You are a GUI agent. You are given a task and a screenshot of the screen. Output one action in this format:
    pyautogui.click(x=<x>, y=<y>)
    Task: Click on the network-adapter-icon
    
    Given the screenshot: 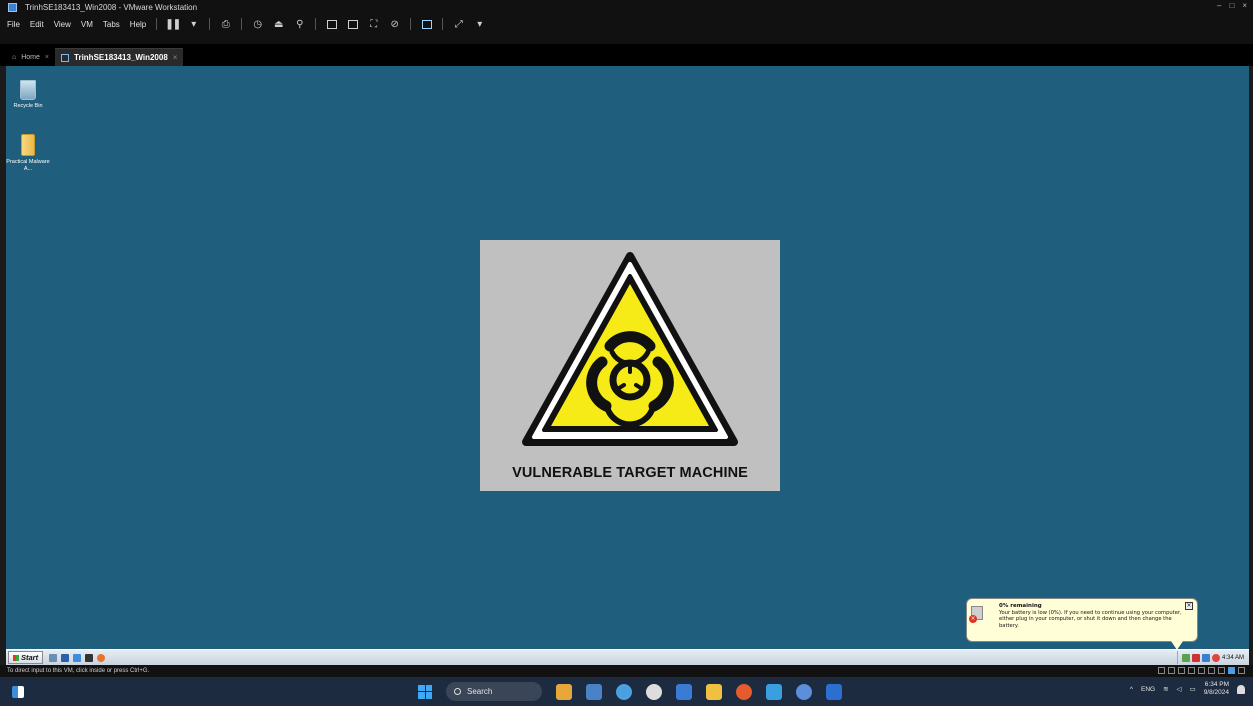 What is the action you would take?
    pyautogui.click(x=1191, y=670)
    